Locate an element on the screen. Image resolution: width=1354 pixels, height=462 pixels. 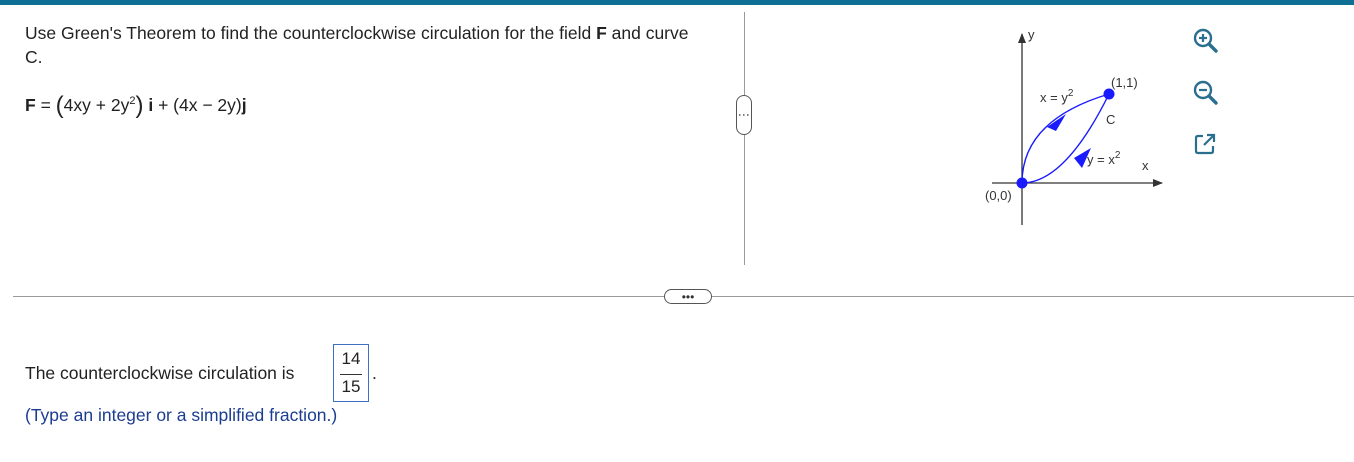
field-symbol: F is located at coordinates (601, 33).